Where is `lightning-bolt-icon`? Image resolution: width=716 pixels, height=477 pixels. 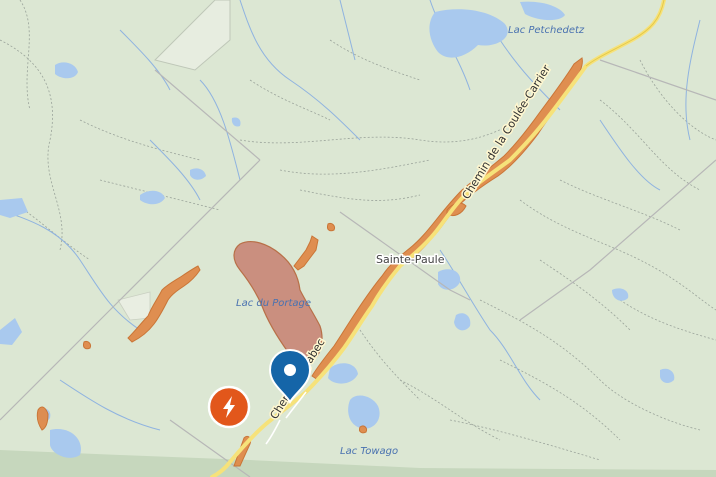 lightning-bolt-icon is located at coordinates (229, 407).